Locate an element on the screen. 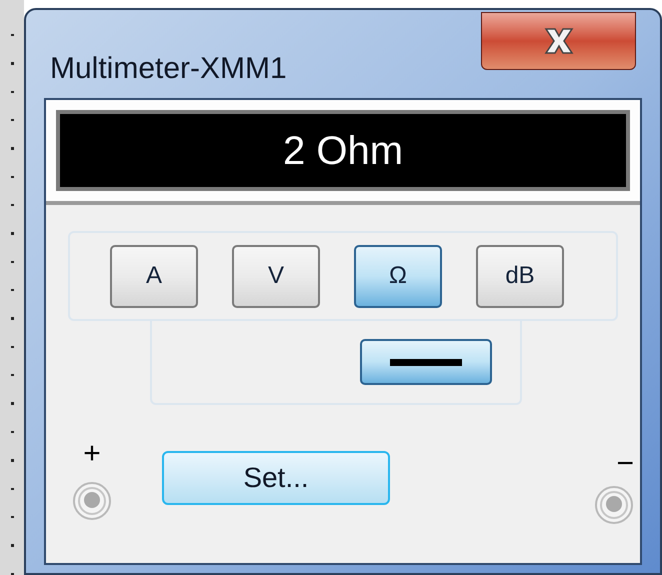  close-button is located at coordinates (558, 41).